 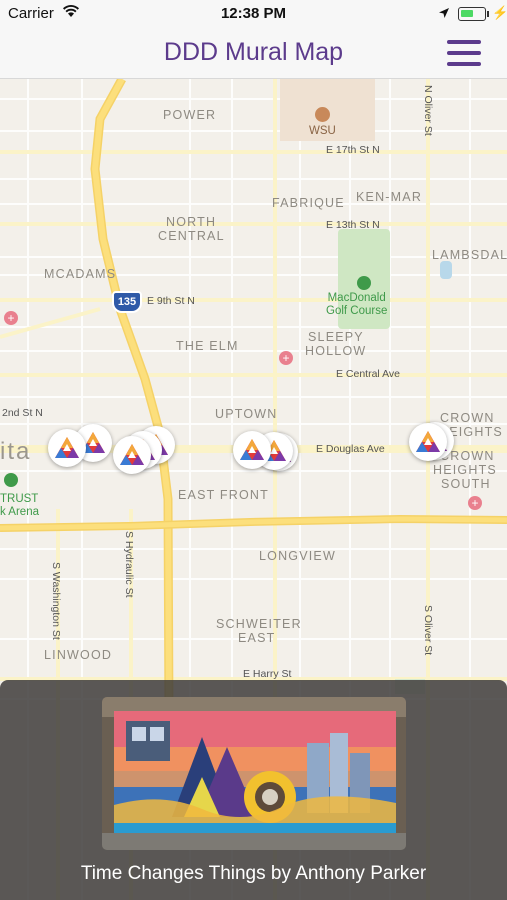 I want to click on golf-icon, so click(x=364, y=283).